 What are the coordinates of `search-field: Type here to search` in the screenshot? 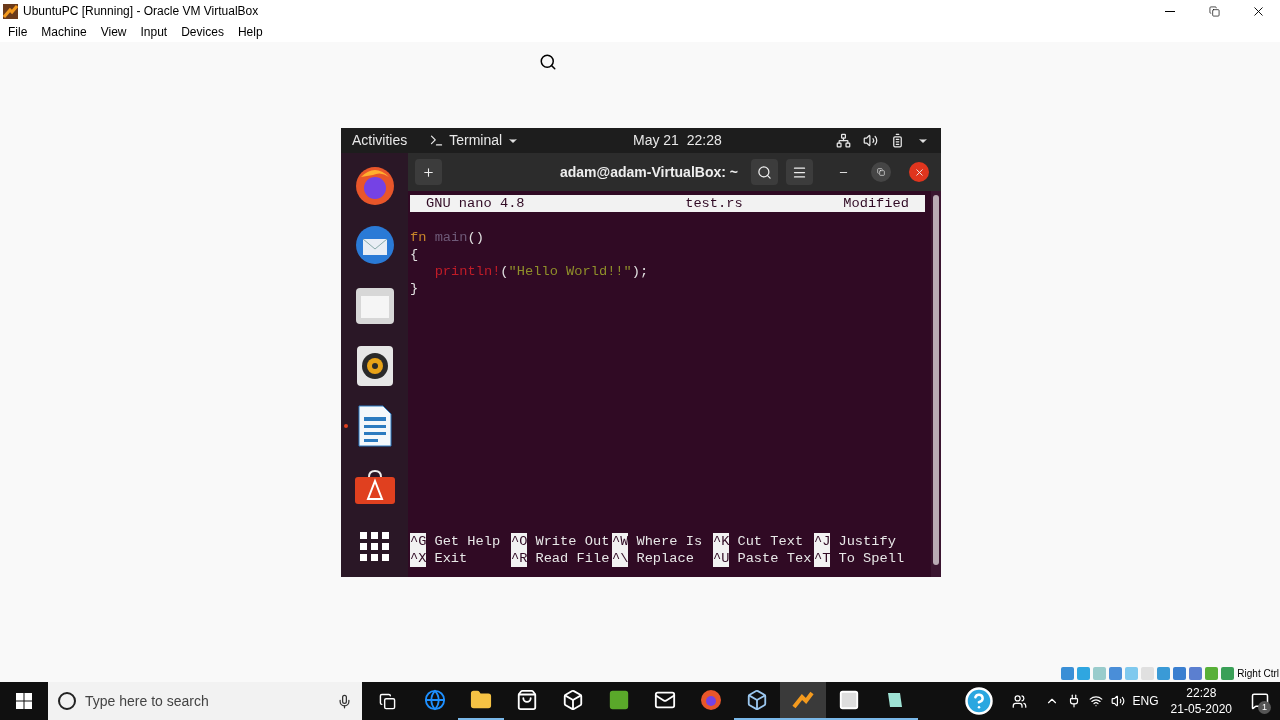 It's located at (205, 701).